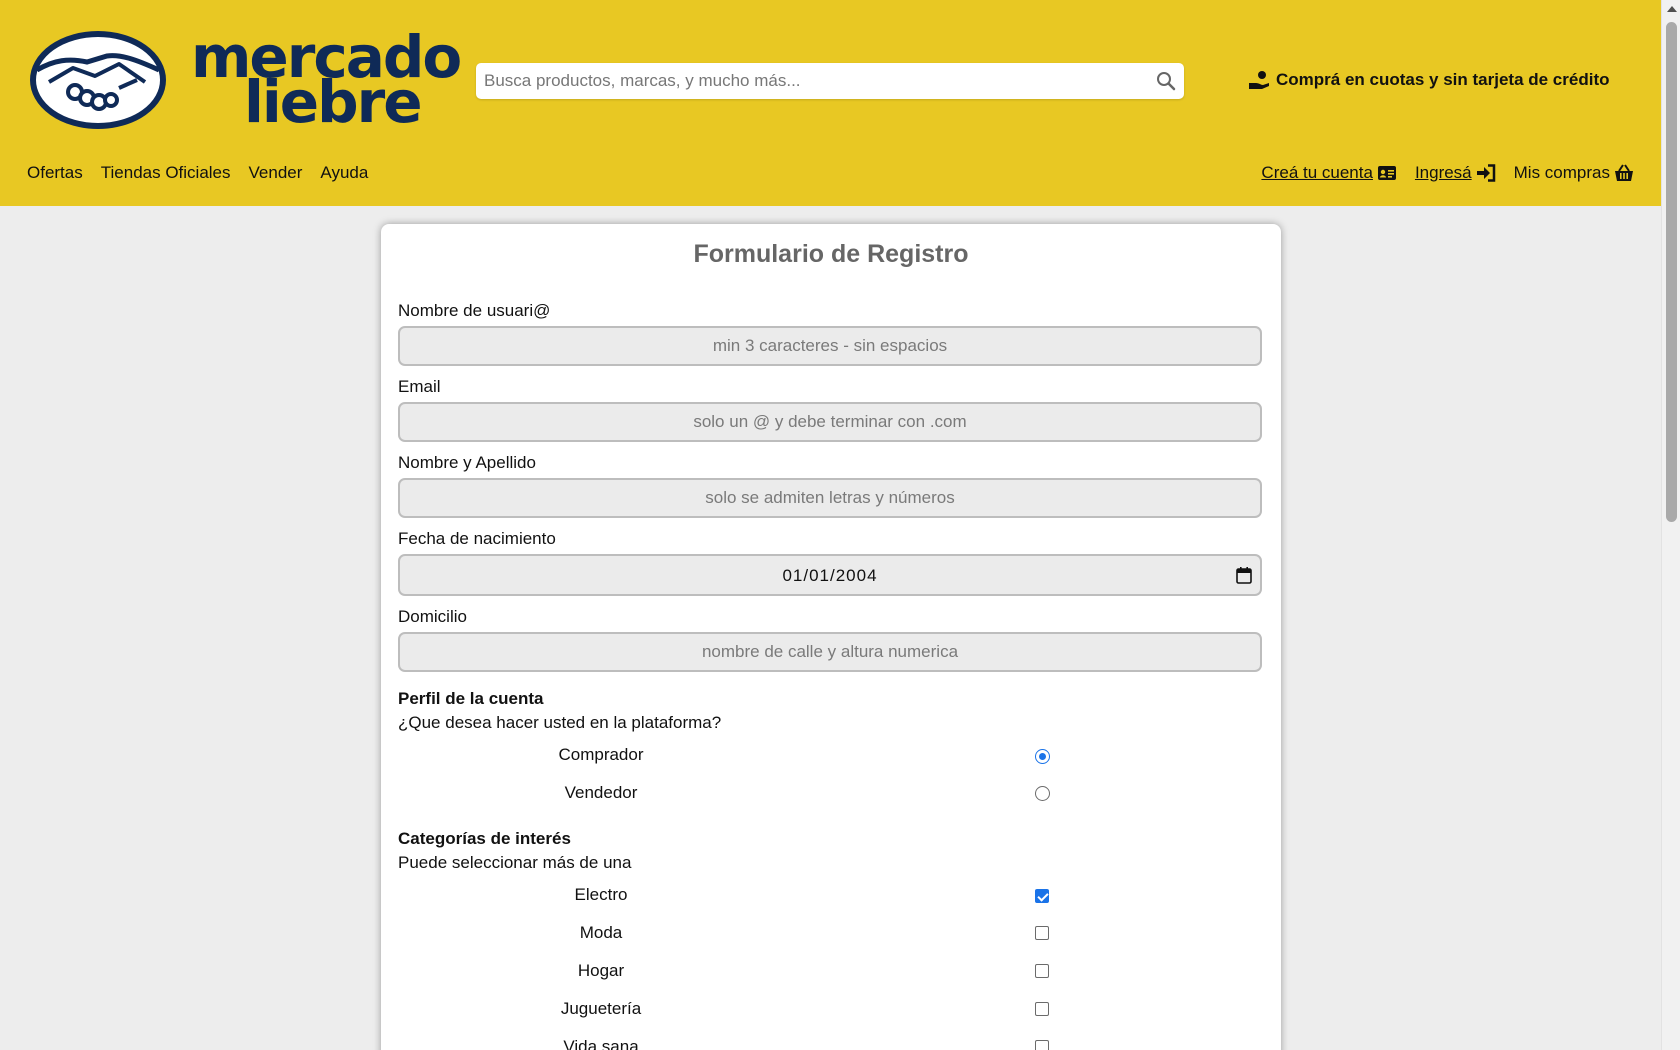 This screenshot has width=1680, height=1050. Describe the element at coordinates (477, 538) in the screenshot. I see `birthdate-label: Fecha de nacimiento` at that location.